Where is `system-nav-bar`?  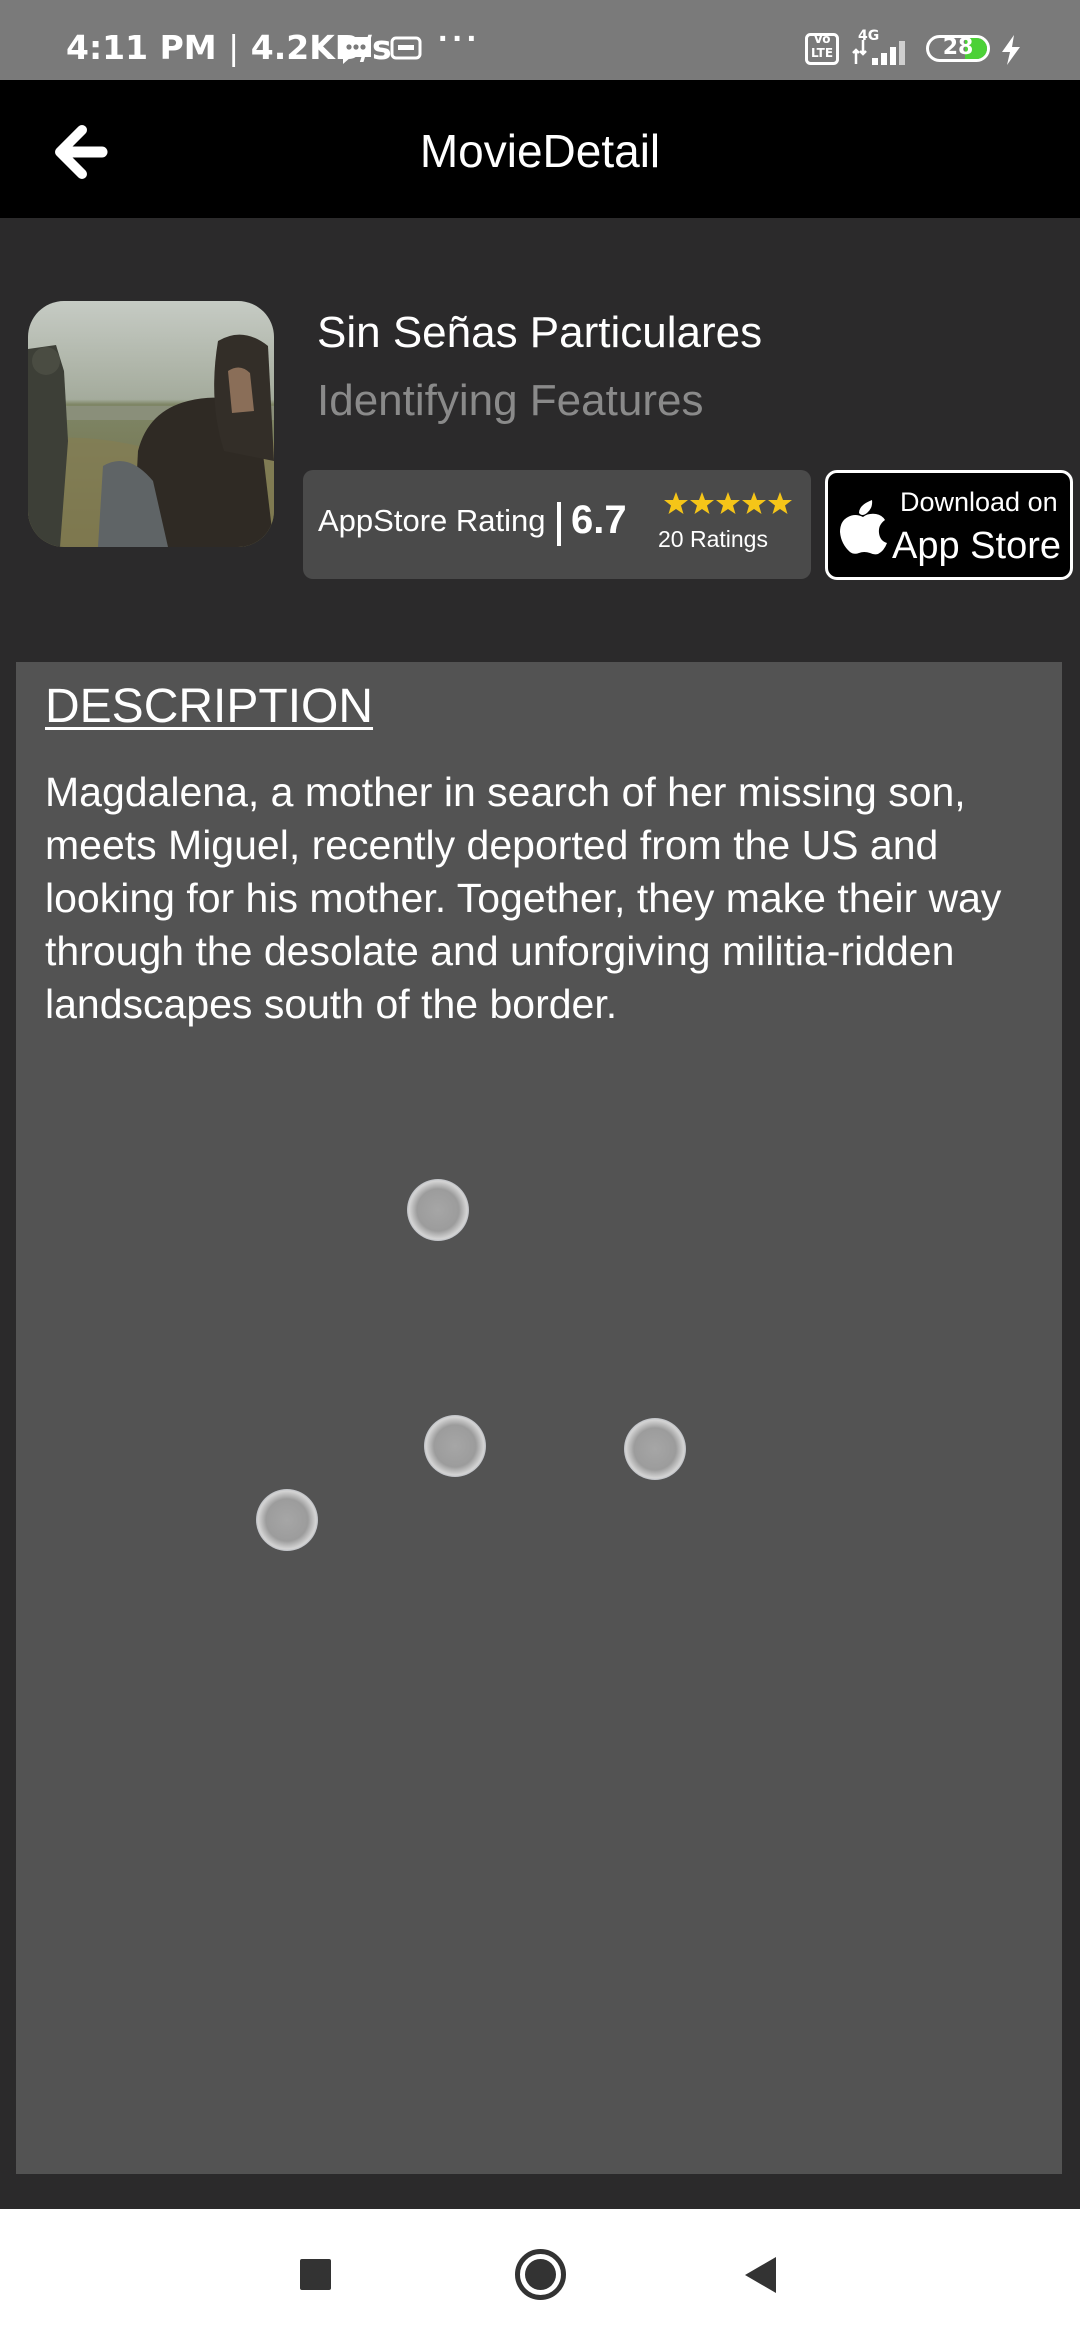 system-nav-bar is located at coordinates (540, 2274).